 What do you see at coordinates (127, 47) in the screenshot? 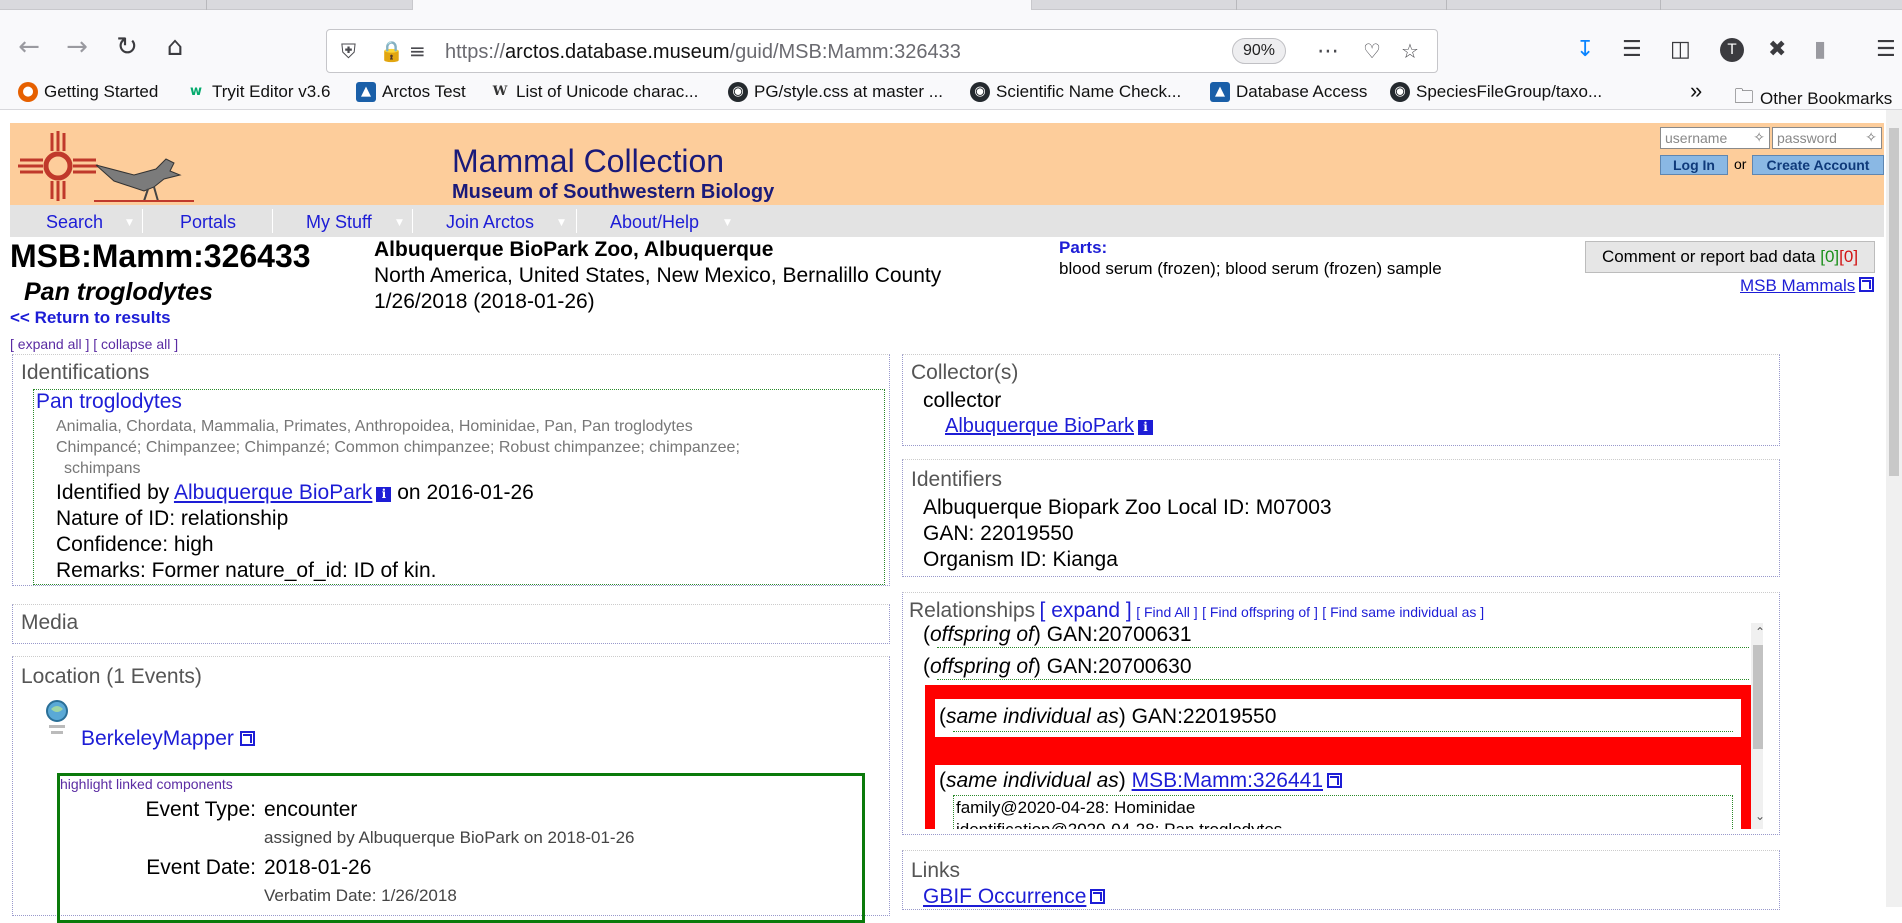
I see `reload-icon: ↻` at bounding box center [127, 47].